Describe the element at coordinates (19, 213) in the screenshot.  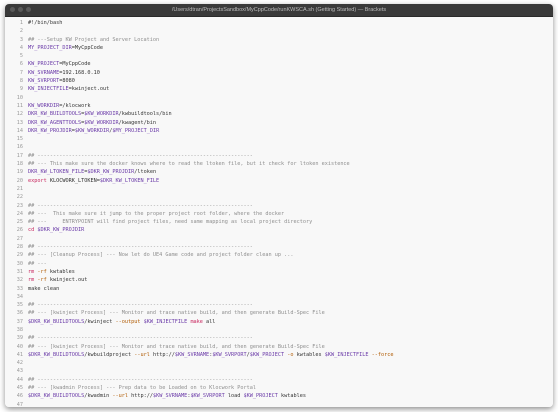
I see `line-number: 24` at that location.